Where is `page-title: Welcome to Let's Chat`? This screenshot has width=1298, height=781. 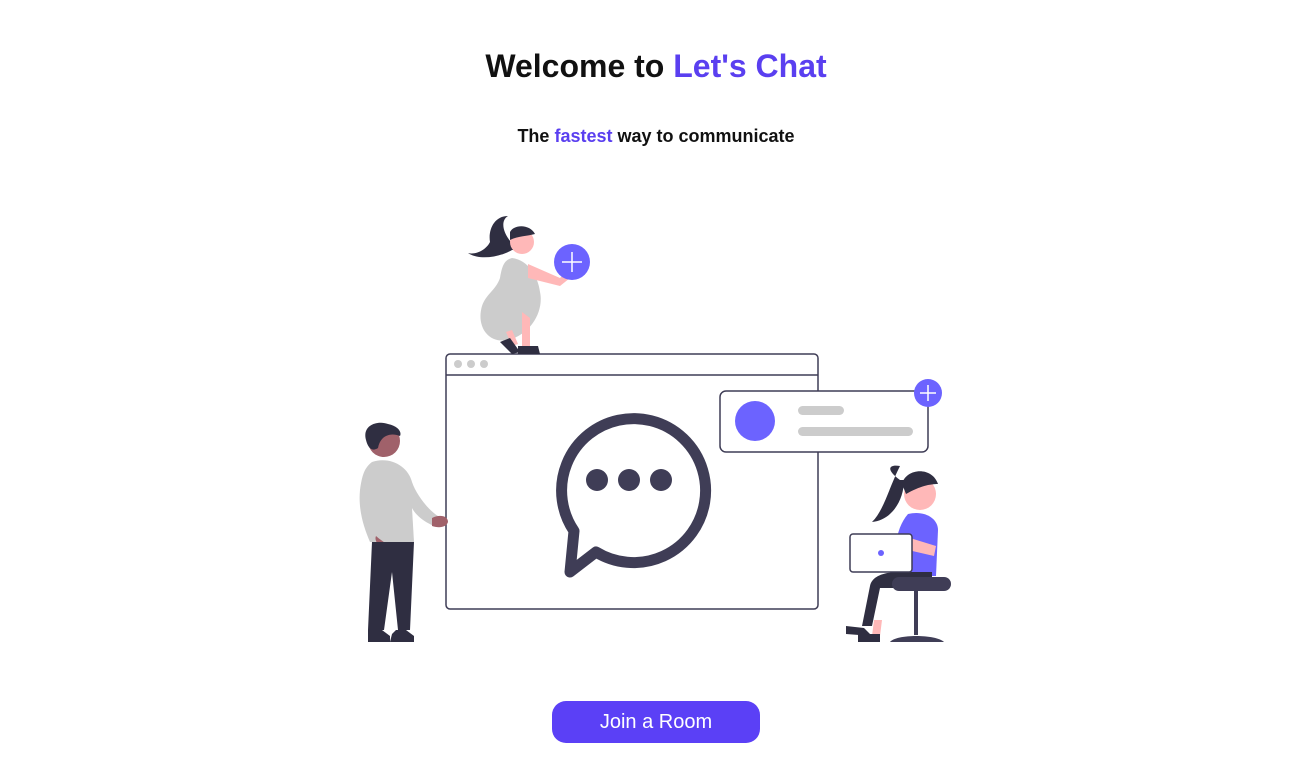
page-title: Welcome to Let's Chat is located at coordinates (649, 66).